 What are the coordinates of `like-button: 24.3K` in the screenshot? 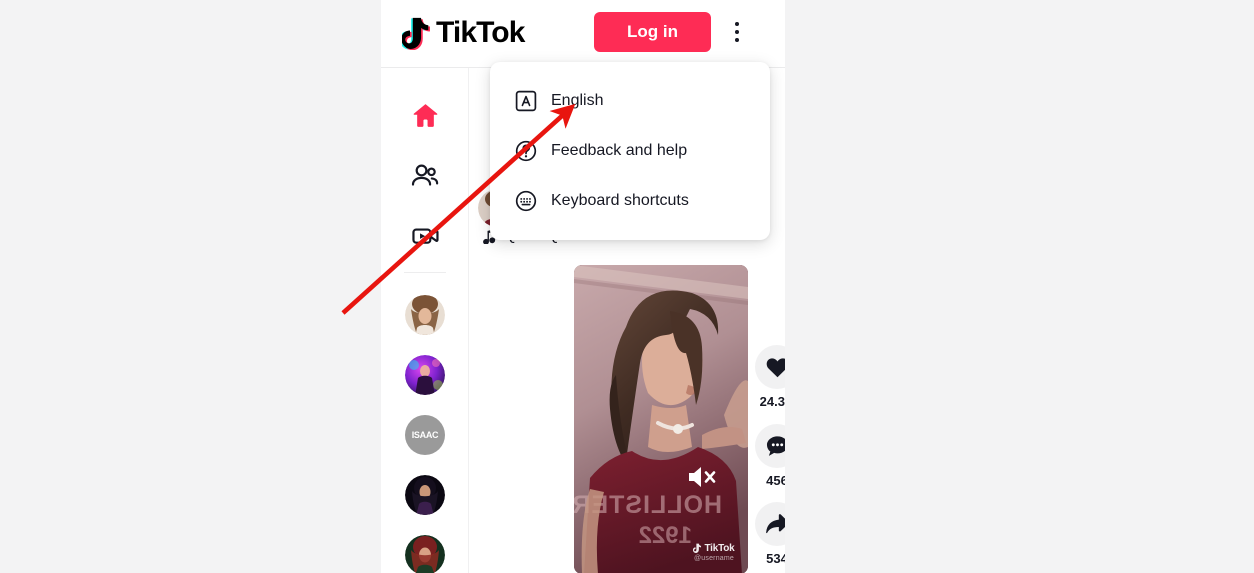 It's located at (770, 377).